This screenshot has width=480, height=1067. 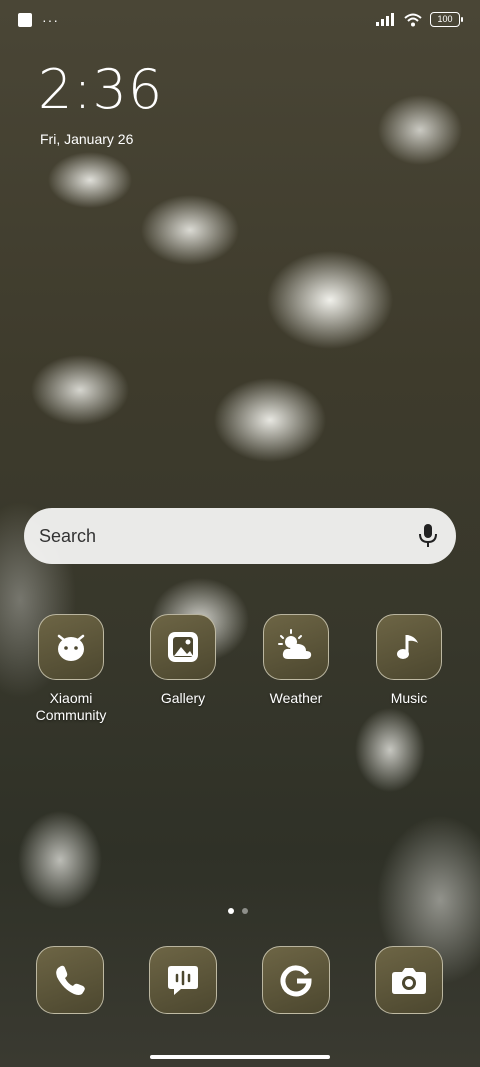 I want to click on system-status: 100, so click(x=419, y=19).